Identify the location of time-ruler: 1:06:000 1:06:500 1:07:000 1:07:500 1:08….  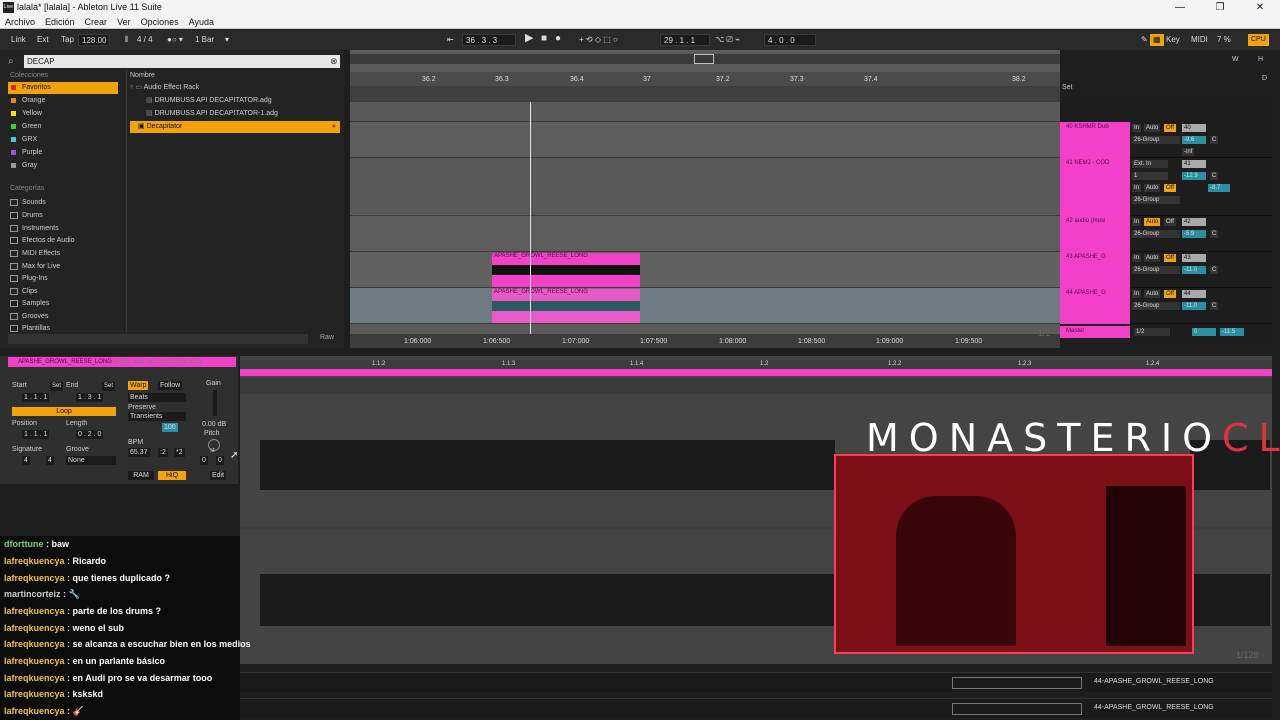
(705, 338).